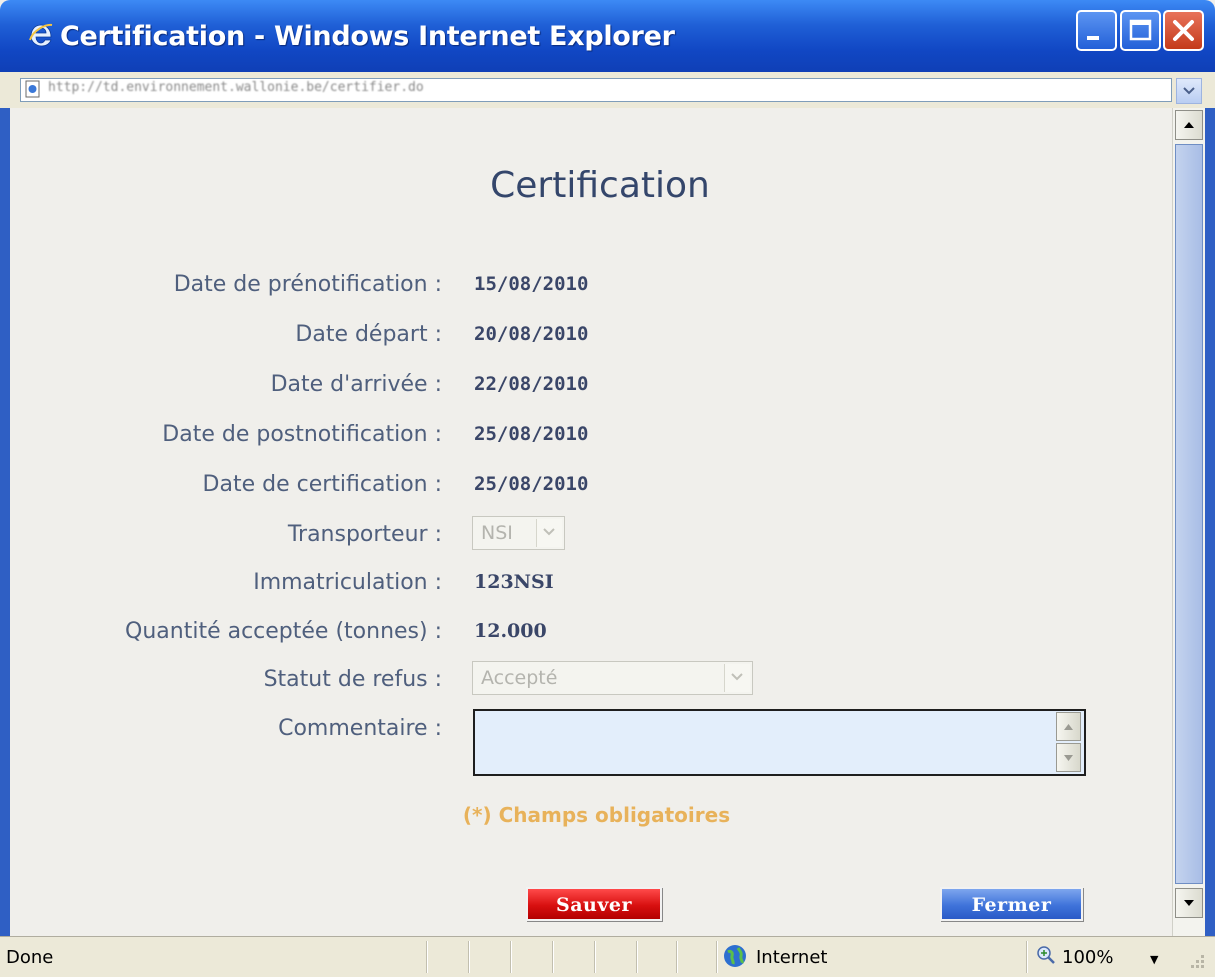 Image resolution: width=1215 pixels, height=977 pixels. What do you see at coordinates (586, 534) in the screenshot?
I see `field-row-transporteur: Transporteur : NSI` at bounding box center [586, 534].